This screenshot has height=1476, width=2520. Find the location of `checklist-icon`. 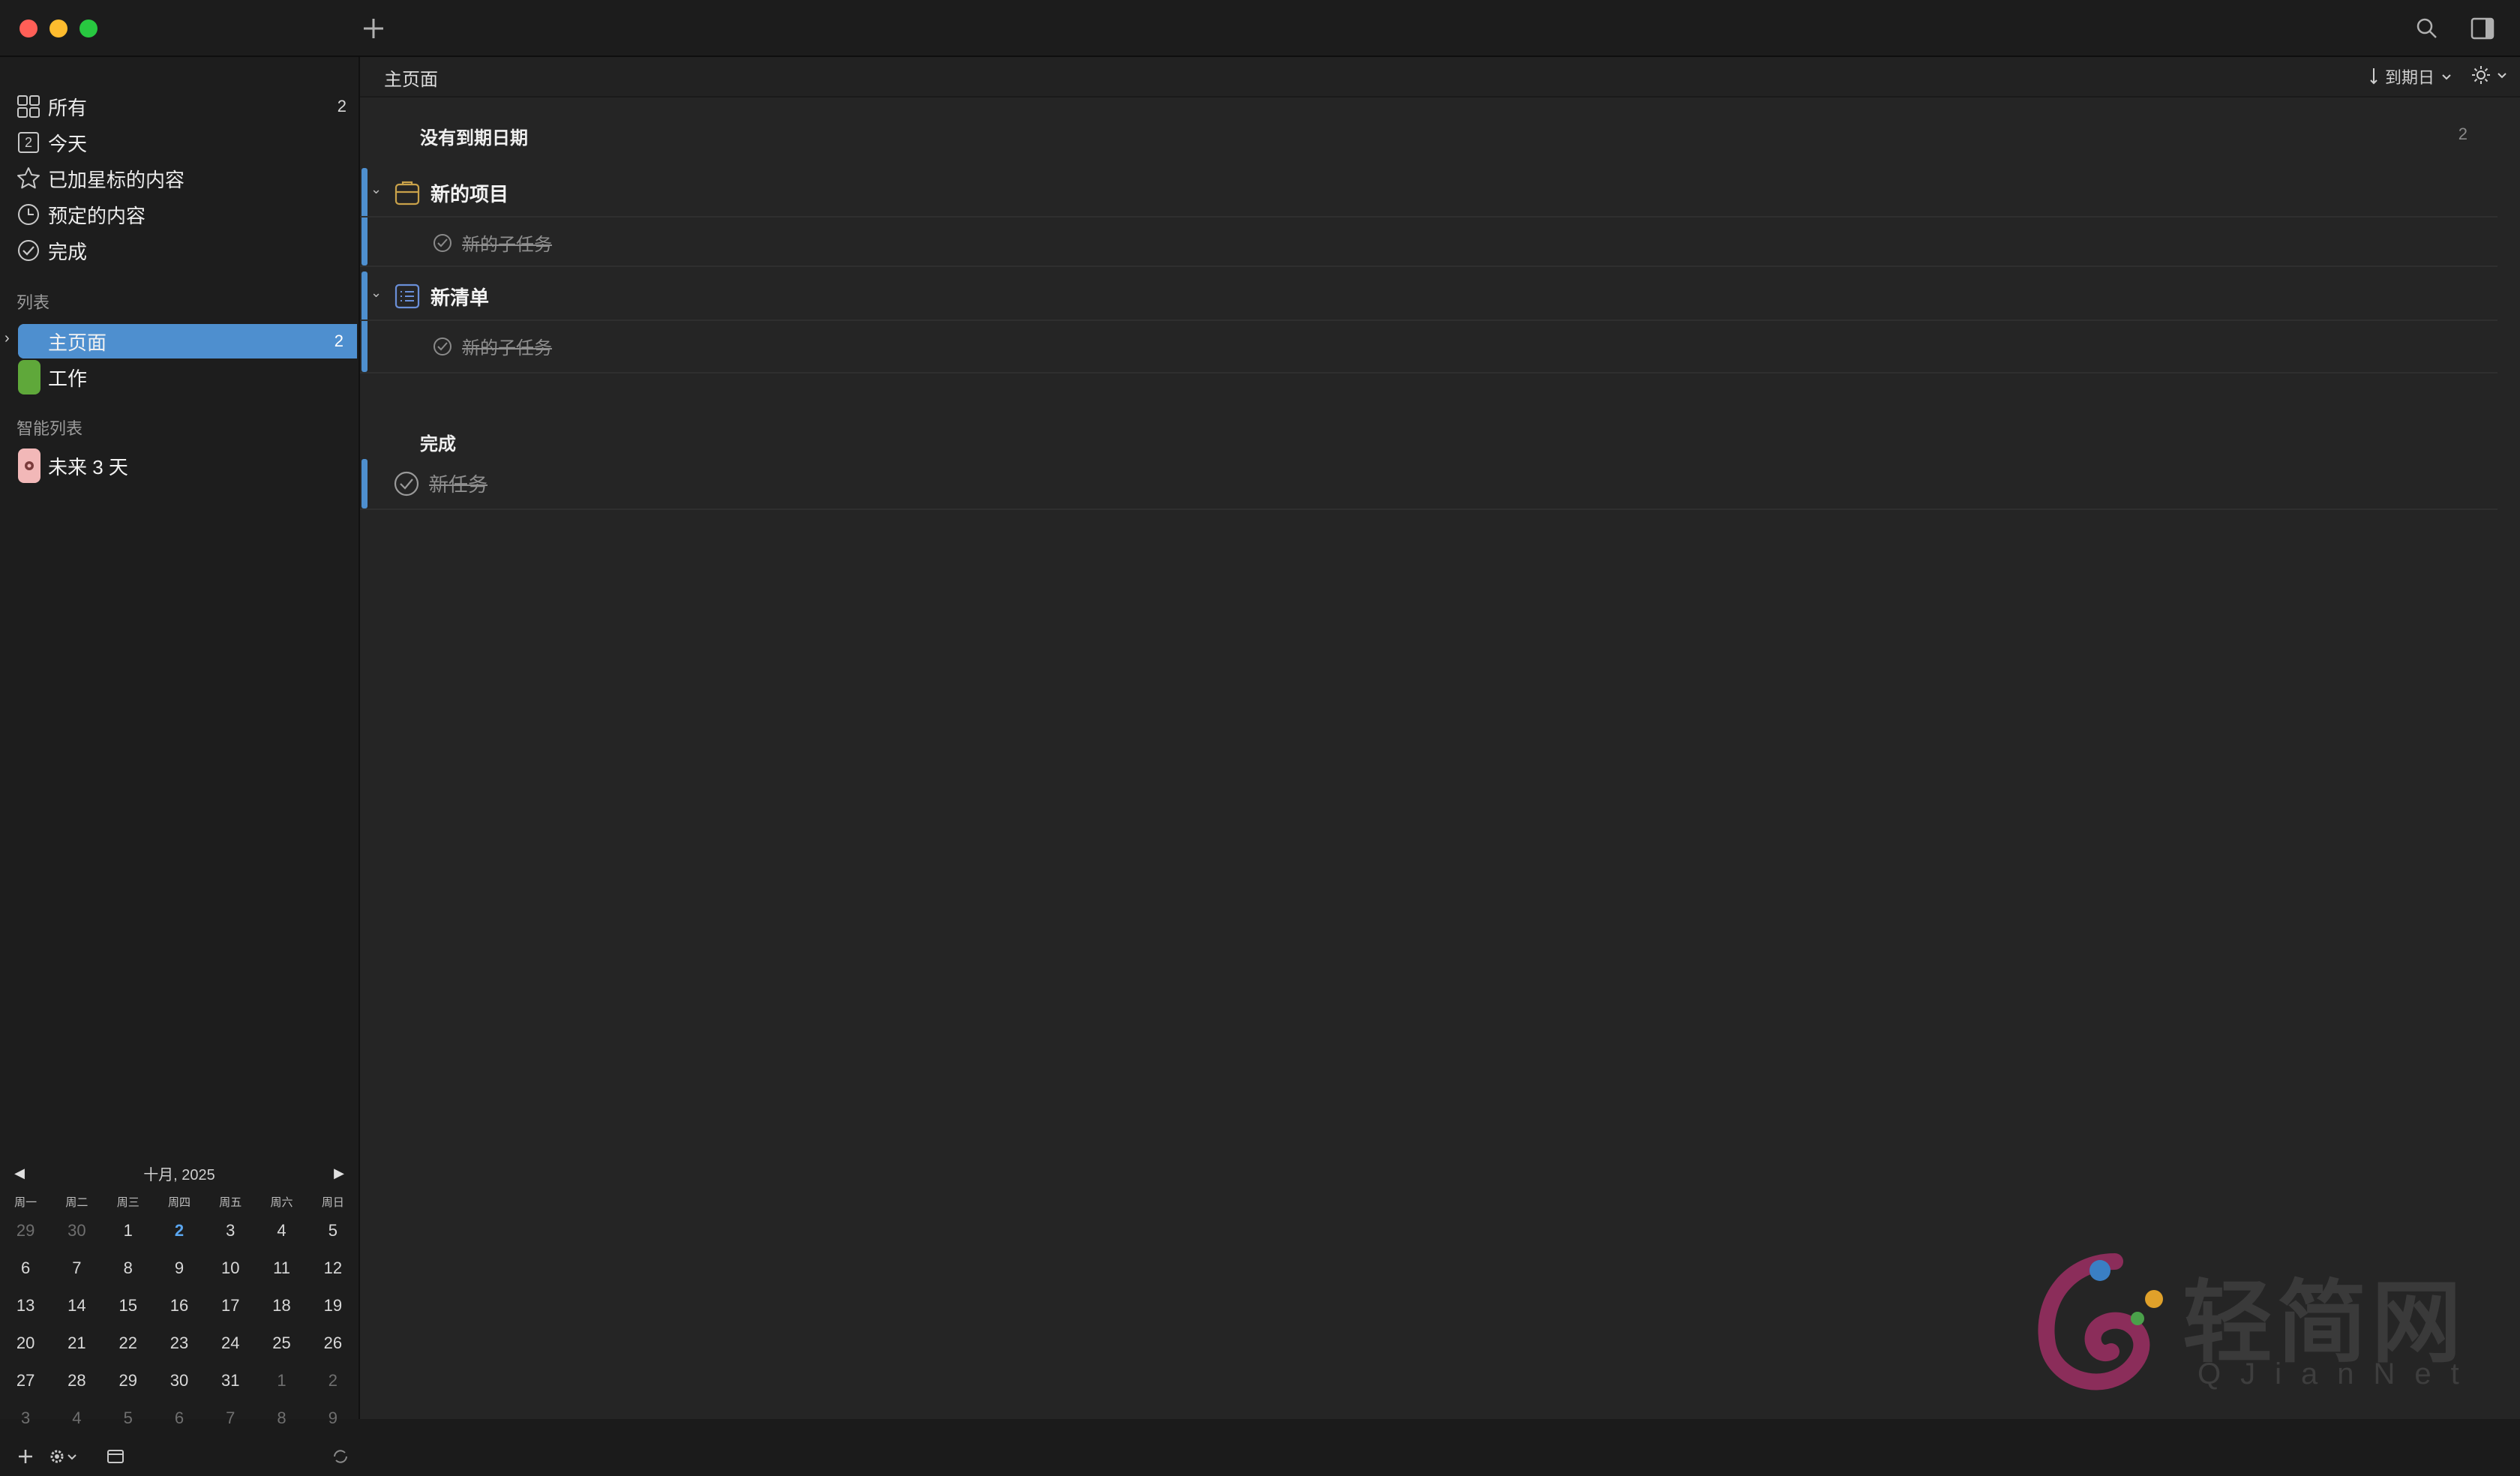

checklist-icon is located at coordinates (407, 296).